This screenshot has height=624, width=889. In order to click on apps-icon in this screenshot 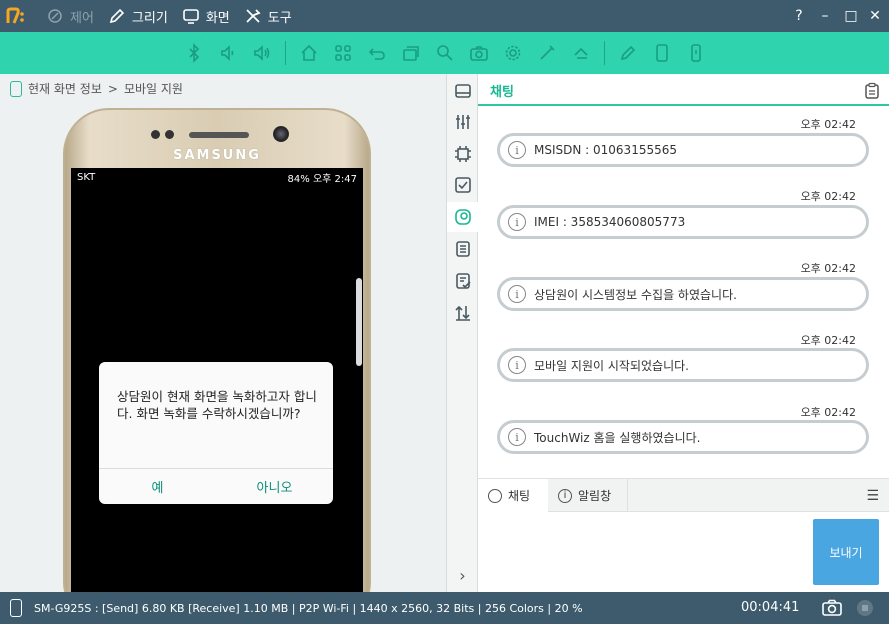, I will do `click(343, 53)`.